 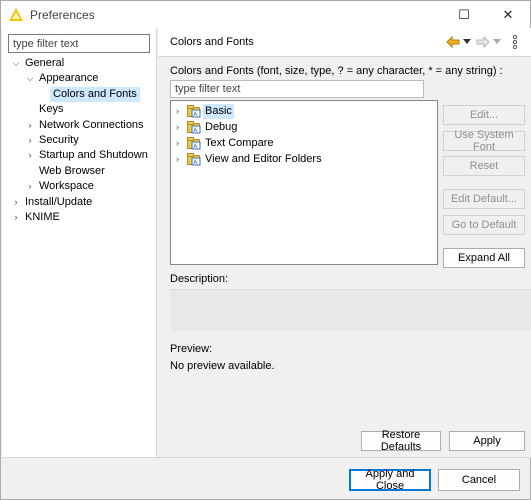 What do you see at coordinates (497, 41) in the screenshot?
I see `forward-dropdown-icon` at bounding box center [497, 41].